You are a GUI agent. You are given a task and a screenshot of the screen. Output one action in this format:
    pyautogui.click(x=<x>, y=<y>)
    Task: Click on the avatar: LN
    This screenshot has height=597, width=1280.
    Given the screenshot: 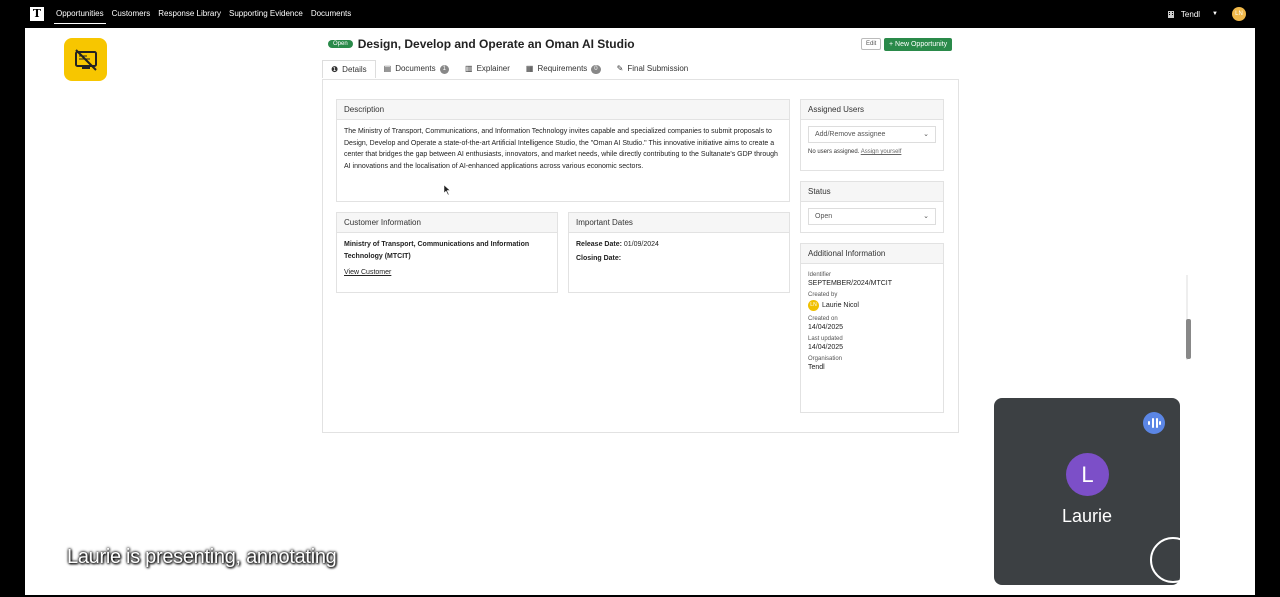 What is the action you would take?
    pyautogui.click(x=813, y=305)
    